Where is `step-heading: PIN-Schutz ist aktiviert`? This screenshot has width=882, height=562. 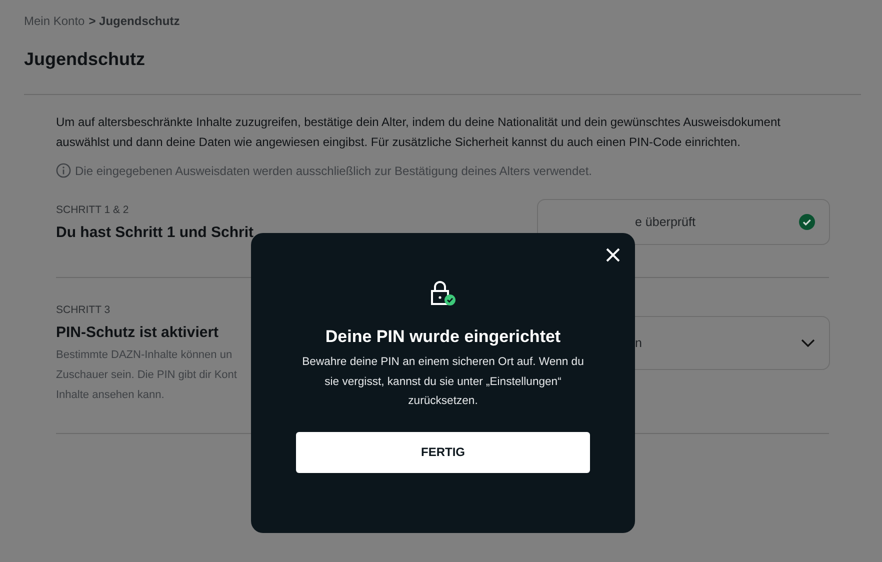 step-heading: PIN-Schutz ist aktiviert is located at coordinates (137, 332).